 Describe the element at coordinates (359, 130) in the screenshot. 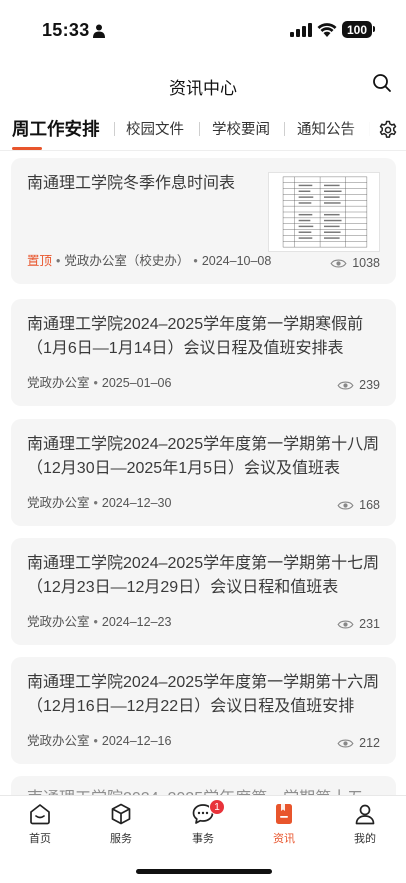

I see `tabs-fade` at that location.